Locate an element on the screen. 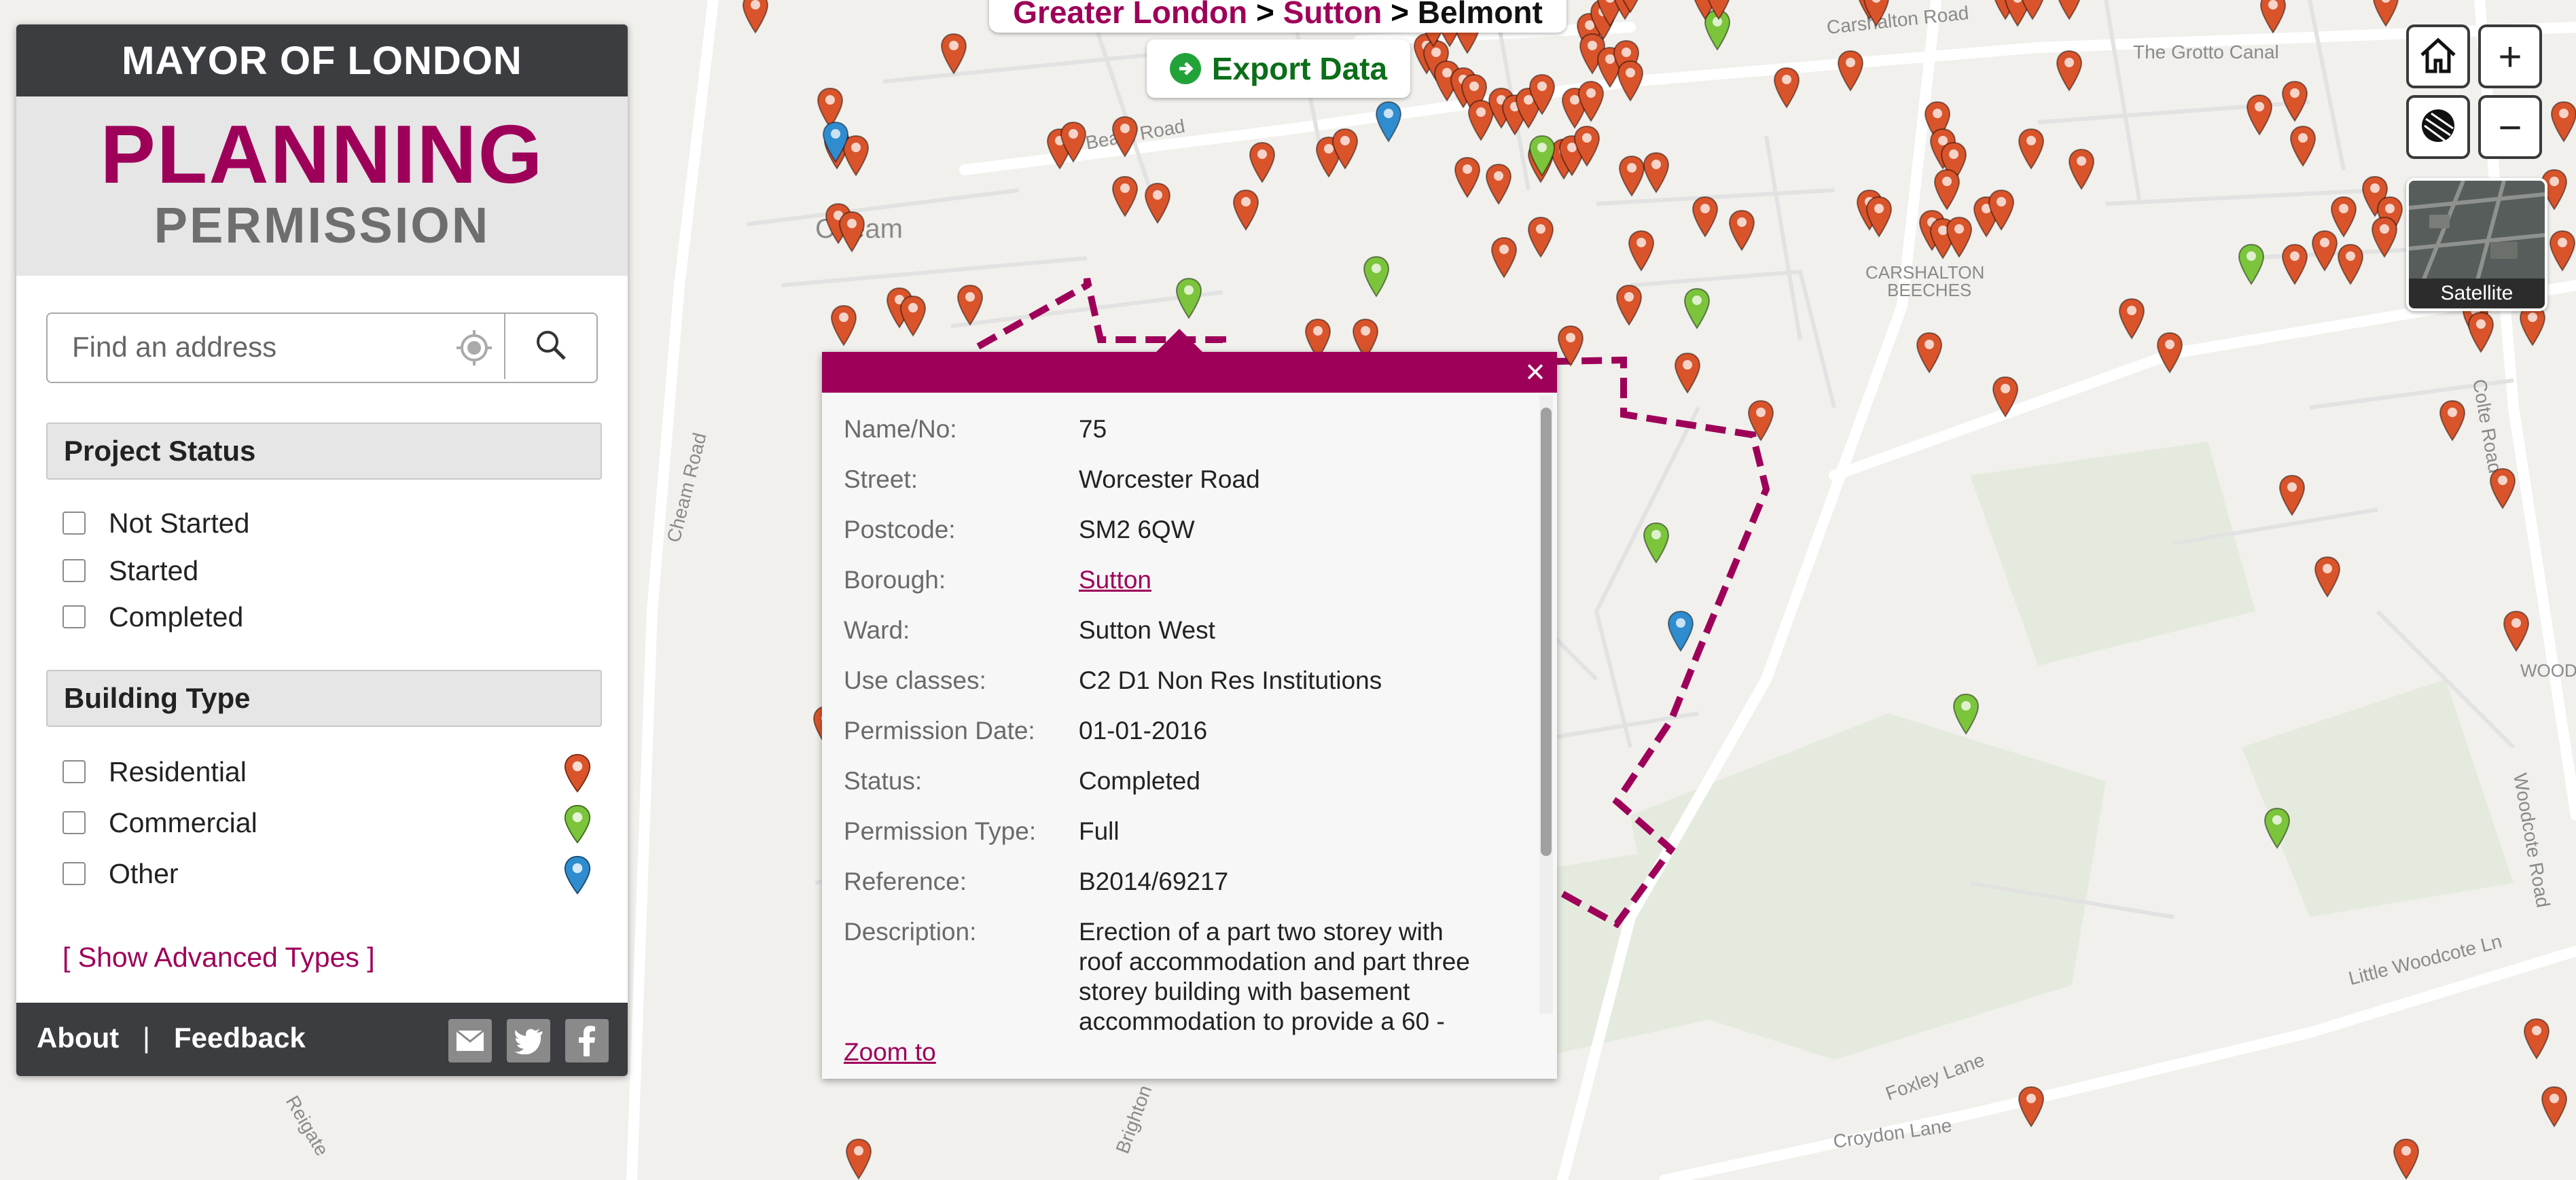 The width and height of the screenshot is (2576, 1180). field-key: Ward: is located at coordinates (877, 630).